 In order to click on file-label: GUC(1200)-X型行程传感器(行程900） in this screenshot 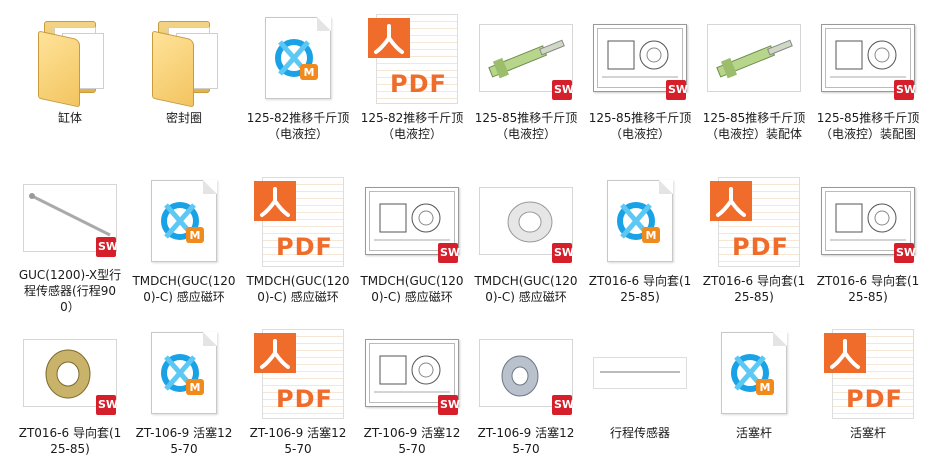, I will do `click(70, 291)`.